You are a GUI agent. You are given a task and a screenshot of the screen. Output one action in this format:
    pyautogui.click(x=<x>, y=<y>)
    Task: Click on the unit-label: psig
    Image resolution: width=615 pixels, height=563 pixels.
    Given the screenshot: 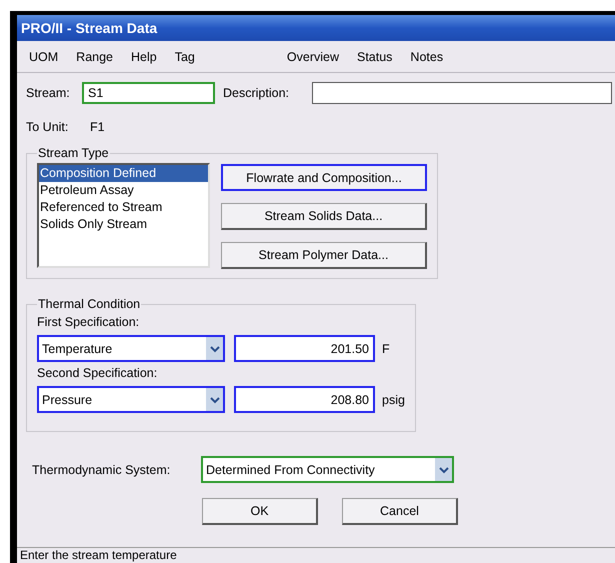 What is the action you would take?
    pyautogui.click(x=393, y=399)
    